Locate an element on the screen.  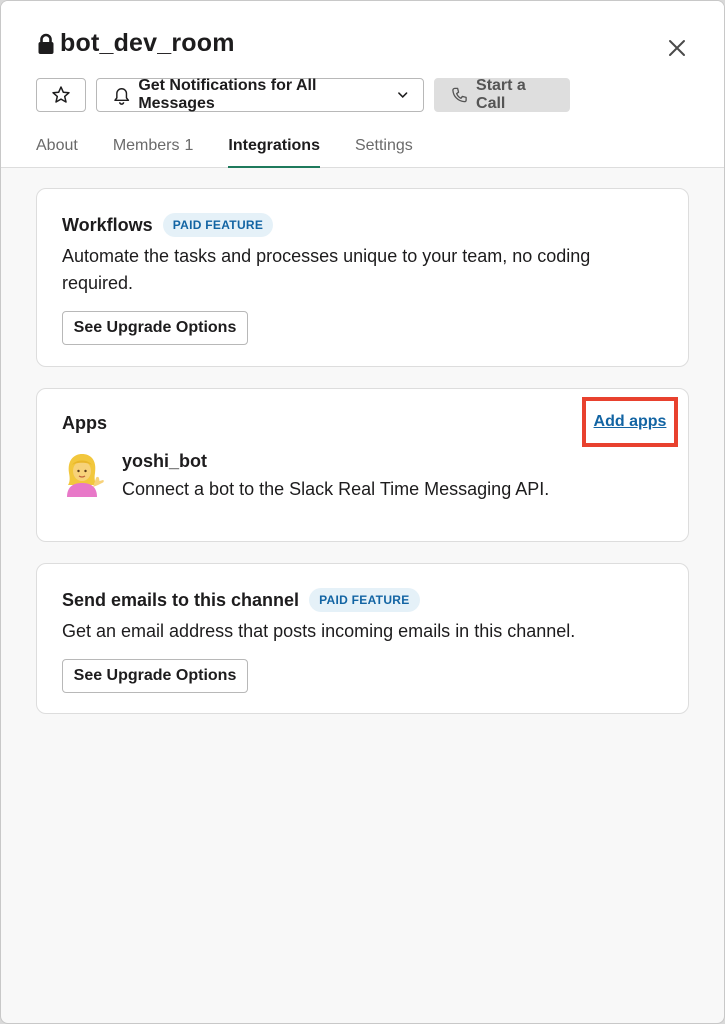
add-apps-link: Add apps is located at coordinates (630, 422).